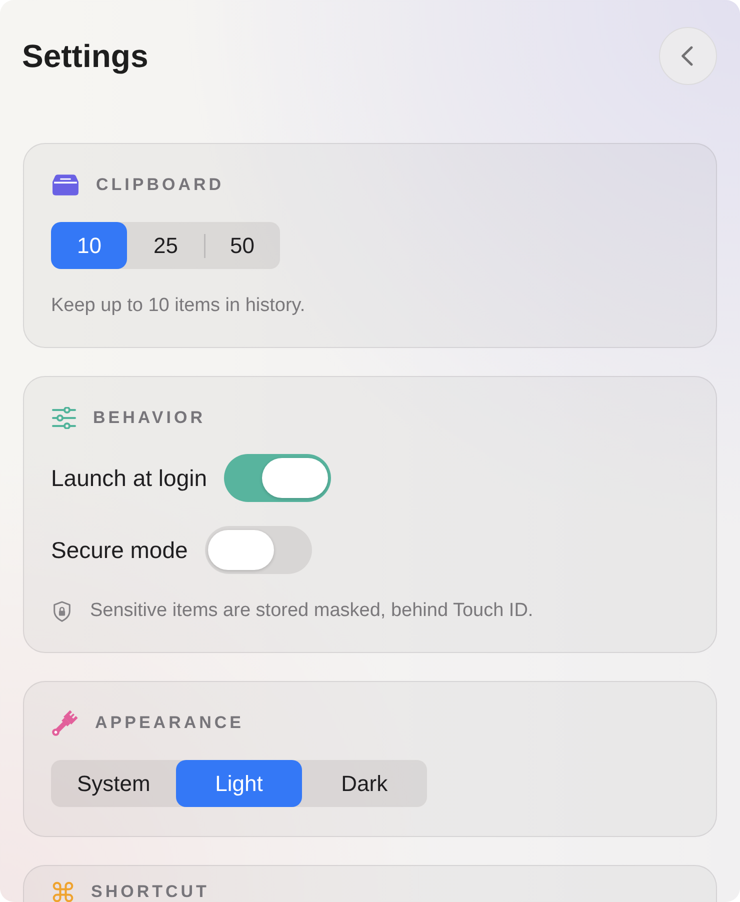  What do you see at coordinates (149, 418) in the screenshot?
I see `section-title: BEHAVIOR` at bounding box center [149, 418].